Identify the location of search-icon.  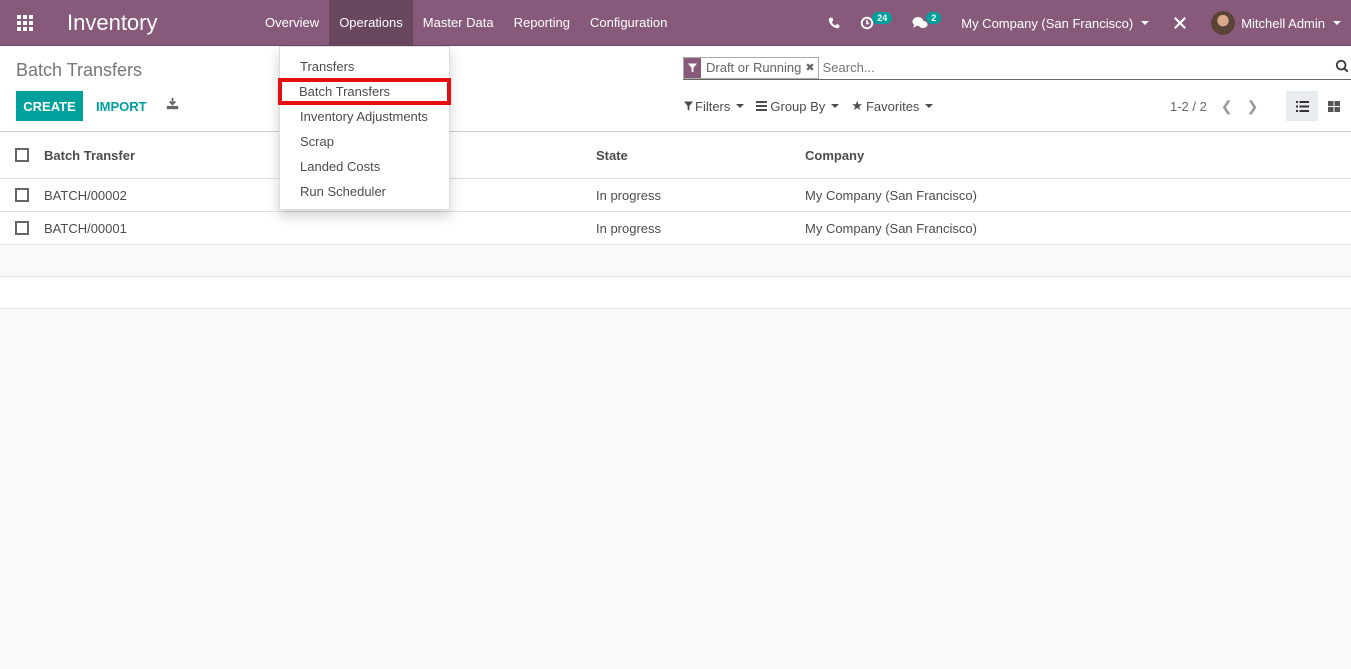
(1342, 66).